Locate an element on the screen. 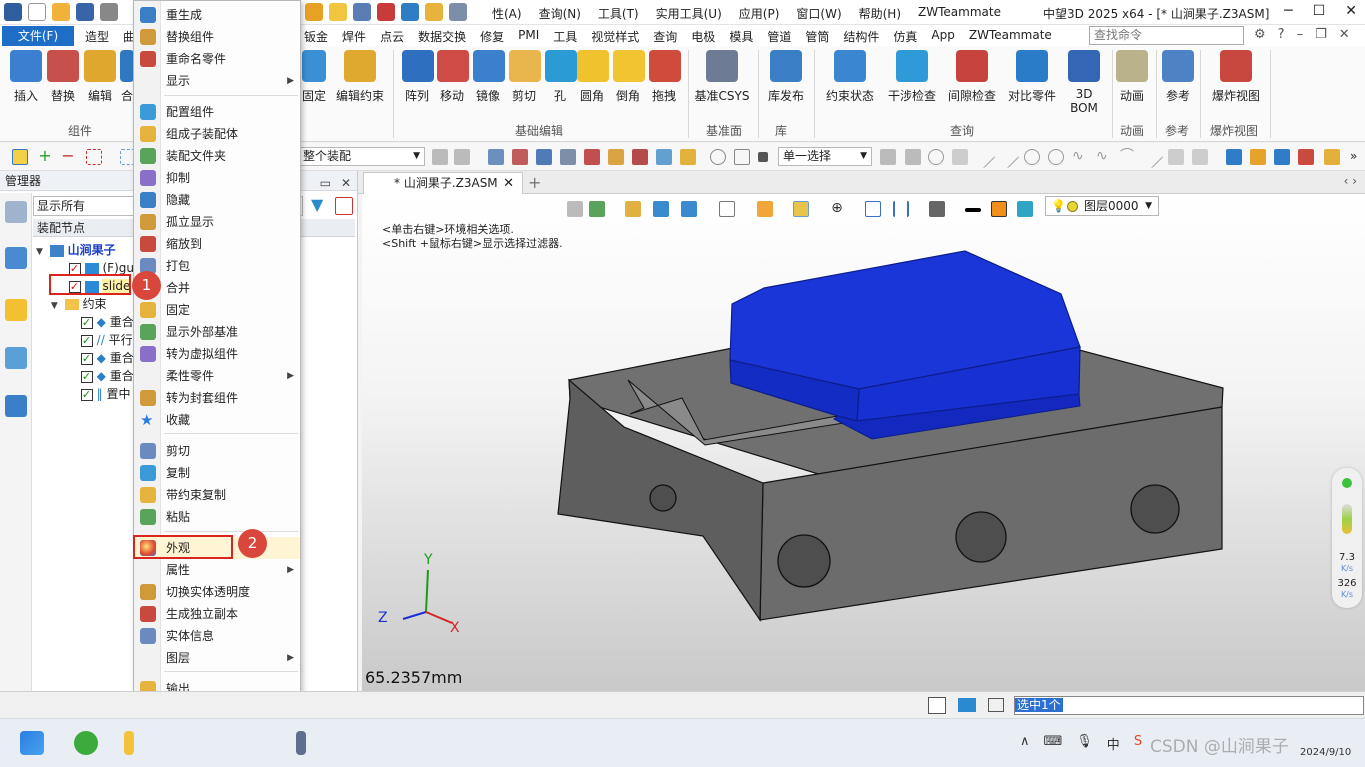 The width and height of the screenshot is (1365, 767). browser-icon is located at coordinates (86, 743).